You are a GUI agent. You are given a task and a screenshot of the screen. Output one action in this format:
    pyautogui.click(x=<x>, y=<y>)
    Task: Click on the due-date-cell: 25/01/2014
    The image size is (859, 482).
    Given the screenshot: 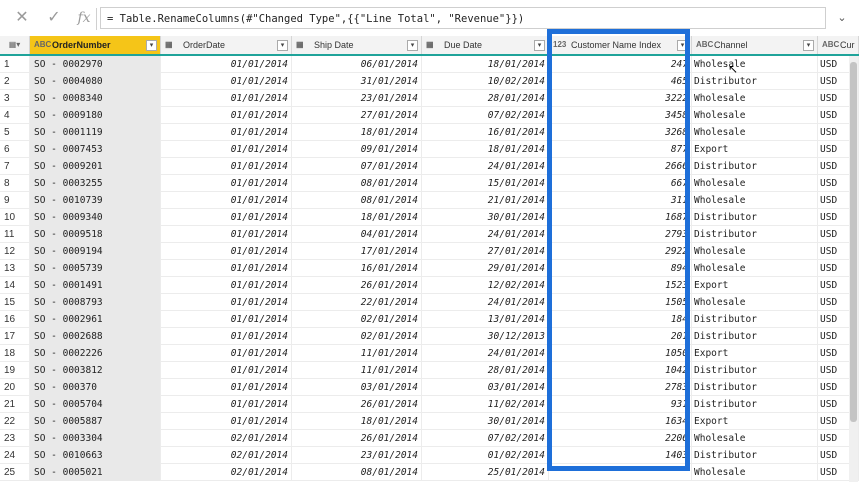 What is the action you would take?
    pyautogui.click(x=485, y=472)
    